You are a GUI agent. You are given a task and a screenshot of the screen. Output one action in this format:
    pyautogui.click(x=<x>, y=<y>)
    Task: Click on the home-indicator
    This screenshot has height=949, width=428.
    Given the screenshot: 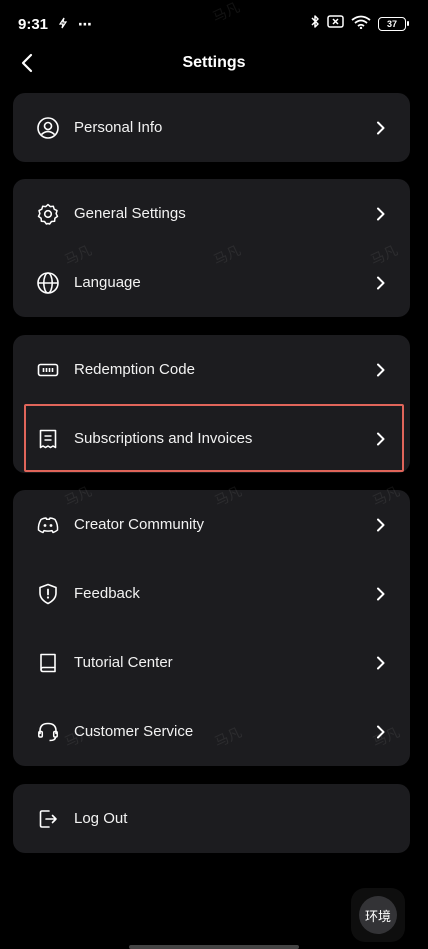 What is the action you would take?
    pyautogui.click(x=214, y=947)
    